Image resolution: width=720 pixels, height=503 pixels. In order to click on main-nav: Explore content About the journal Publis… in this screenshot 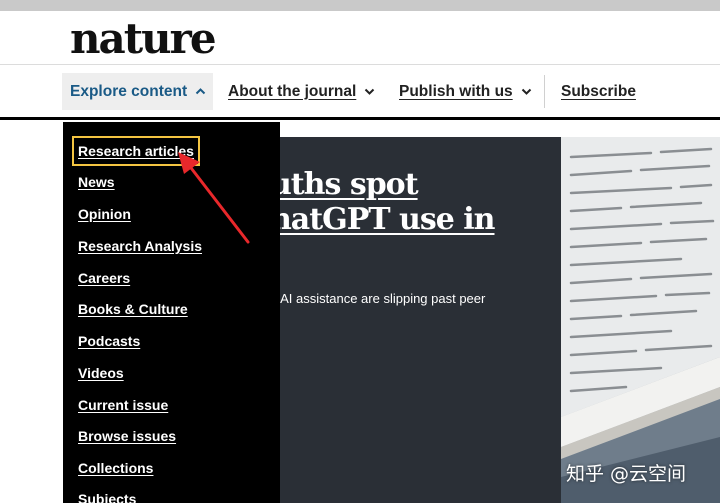, I will do `click(360, 91)`.